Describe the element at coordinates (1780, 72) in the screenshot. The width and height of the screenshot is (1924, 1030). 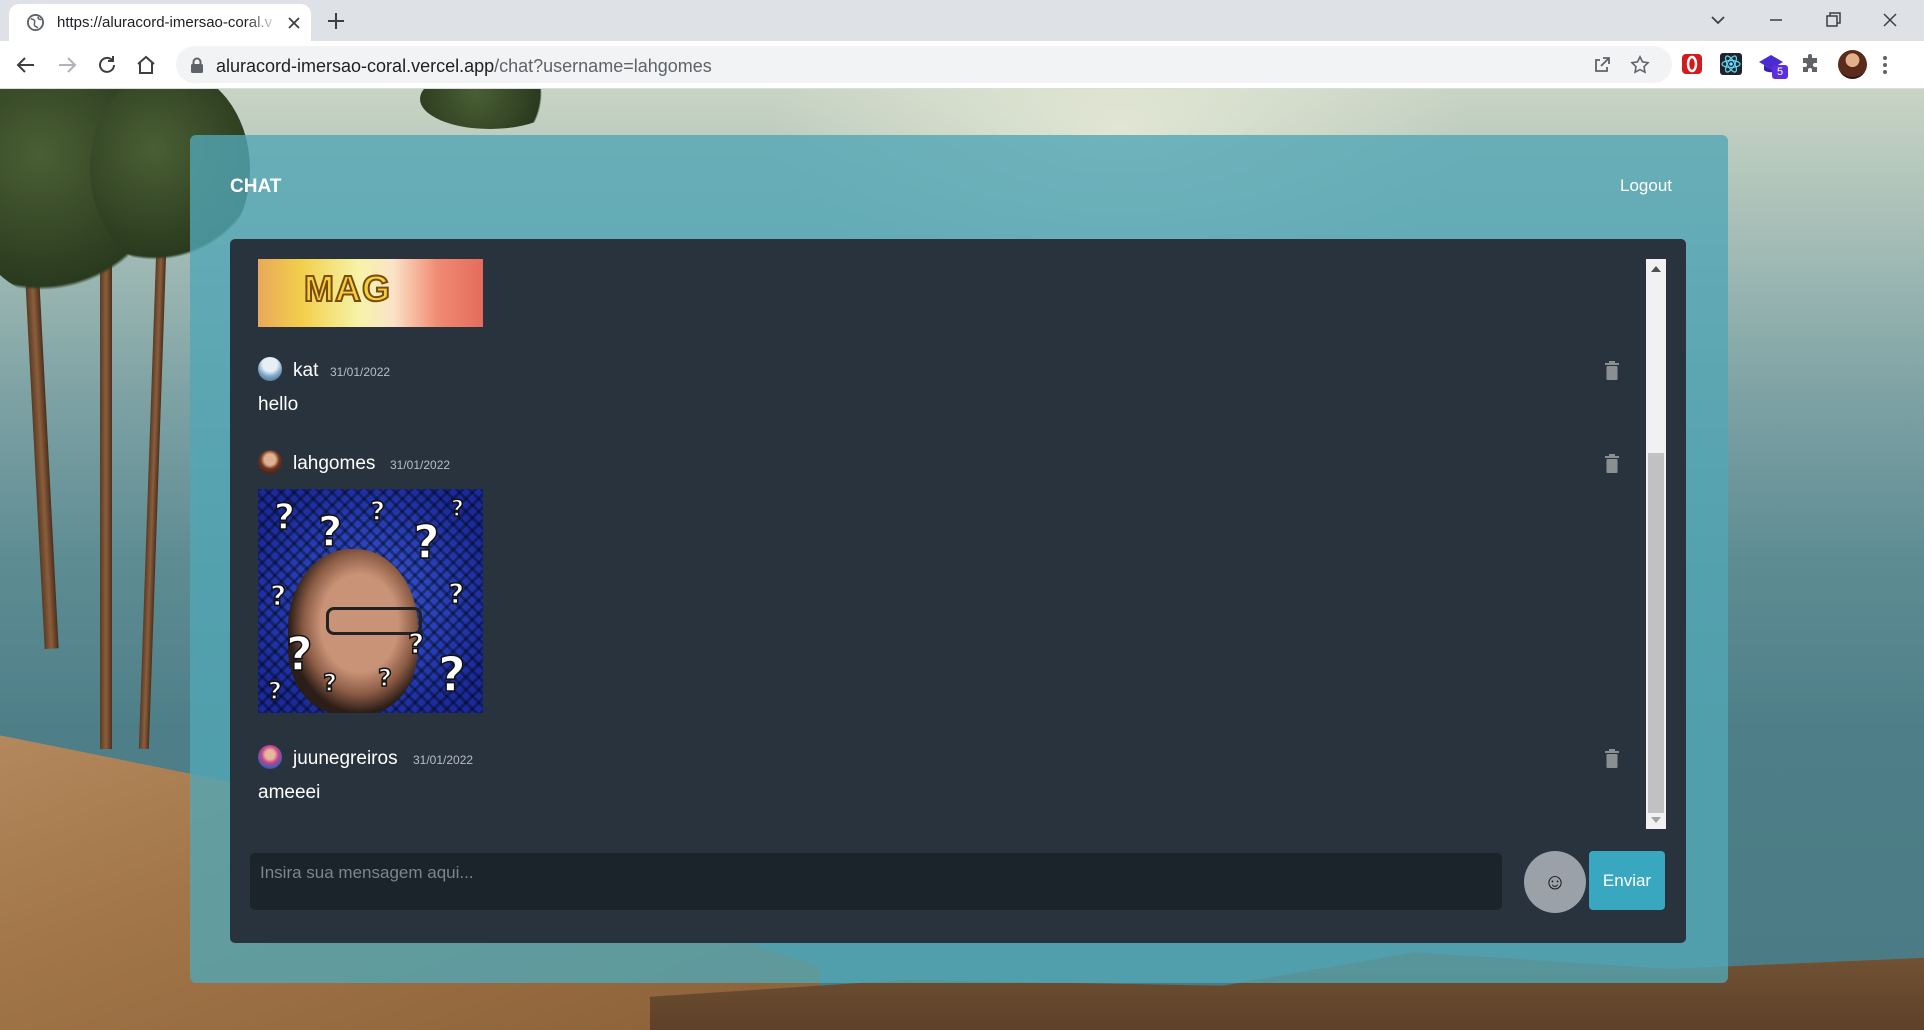
I see `extension-badge: 5` at that location.